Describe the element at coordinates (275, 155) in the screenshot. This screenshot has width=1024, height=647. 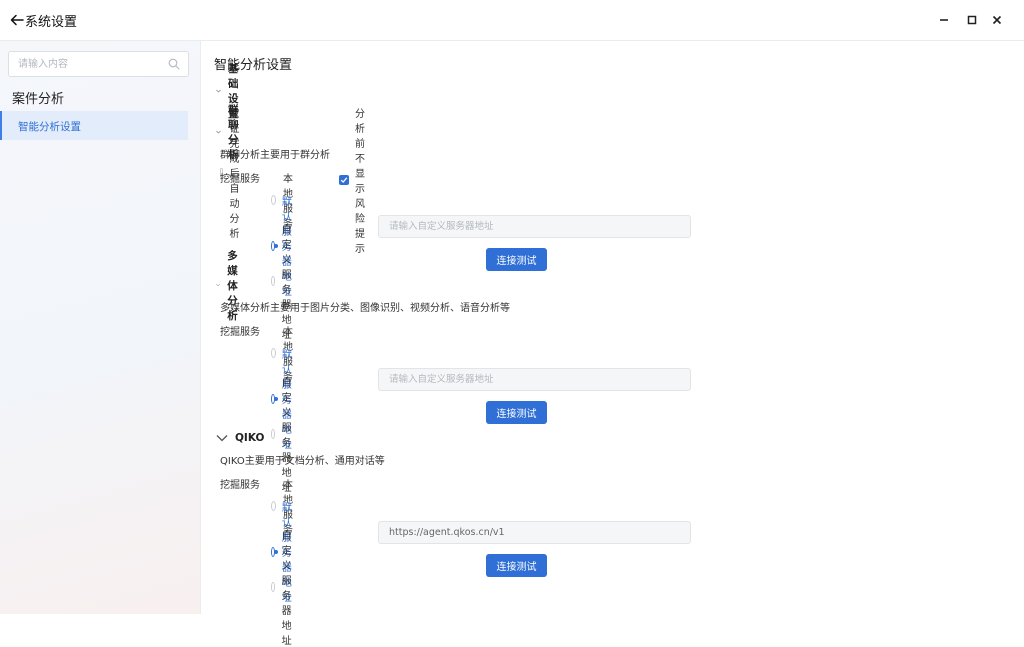
I see `section-description: 群聊分析主要用于群分析` at that location.